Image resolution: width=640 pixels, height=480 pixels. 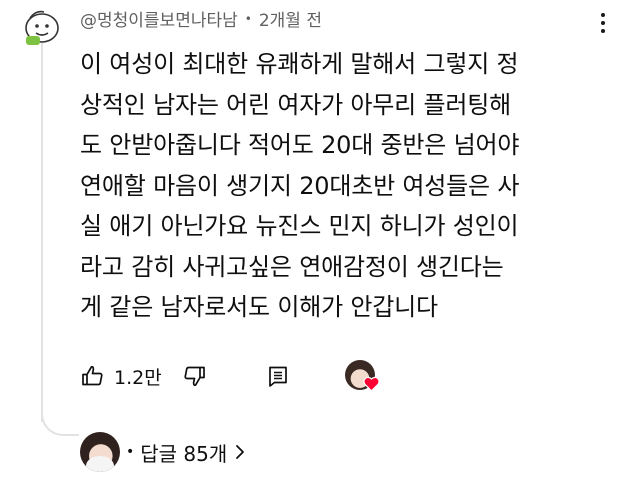 What do you see at coordinates (92, 375) in the screenshot?
I see `thumbs-up-icon` at bounding box center [92, 375].